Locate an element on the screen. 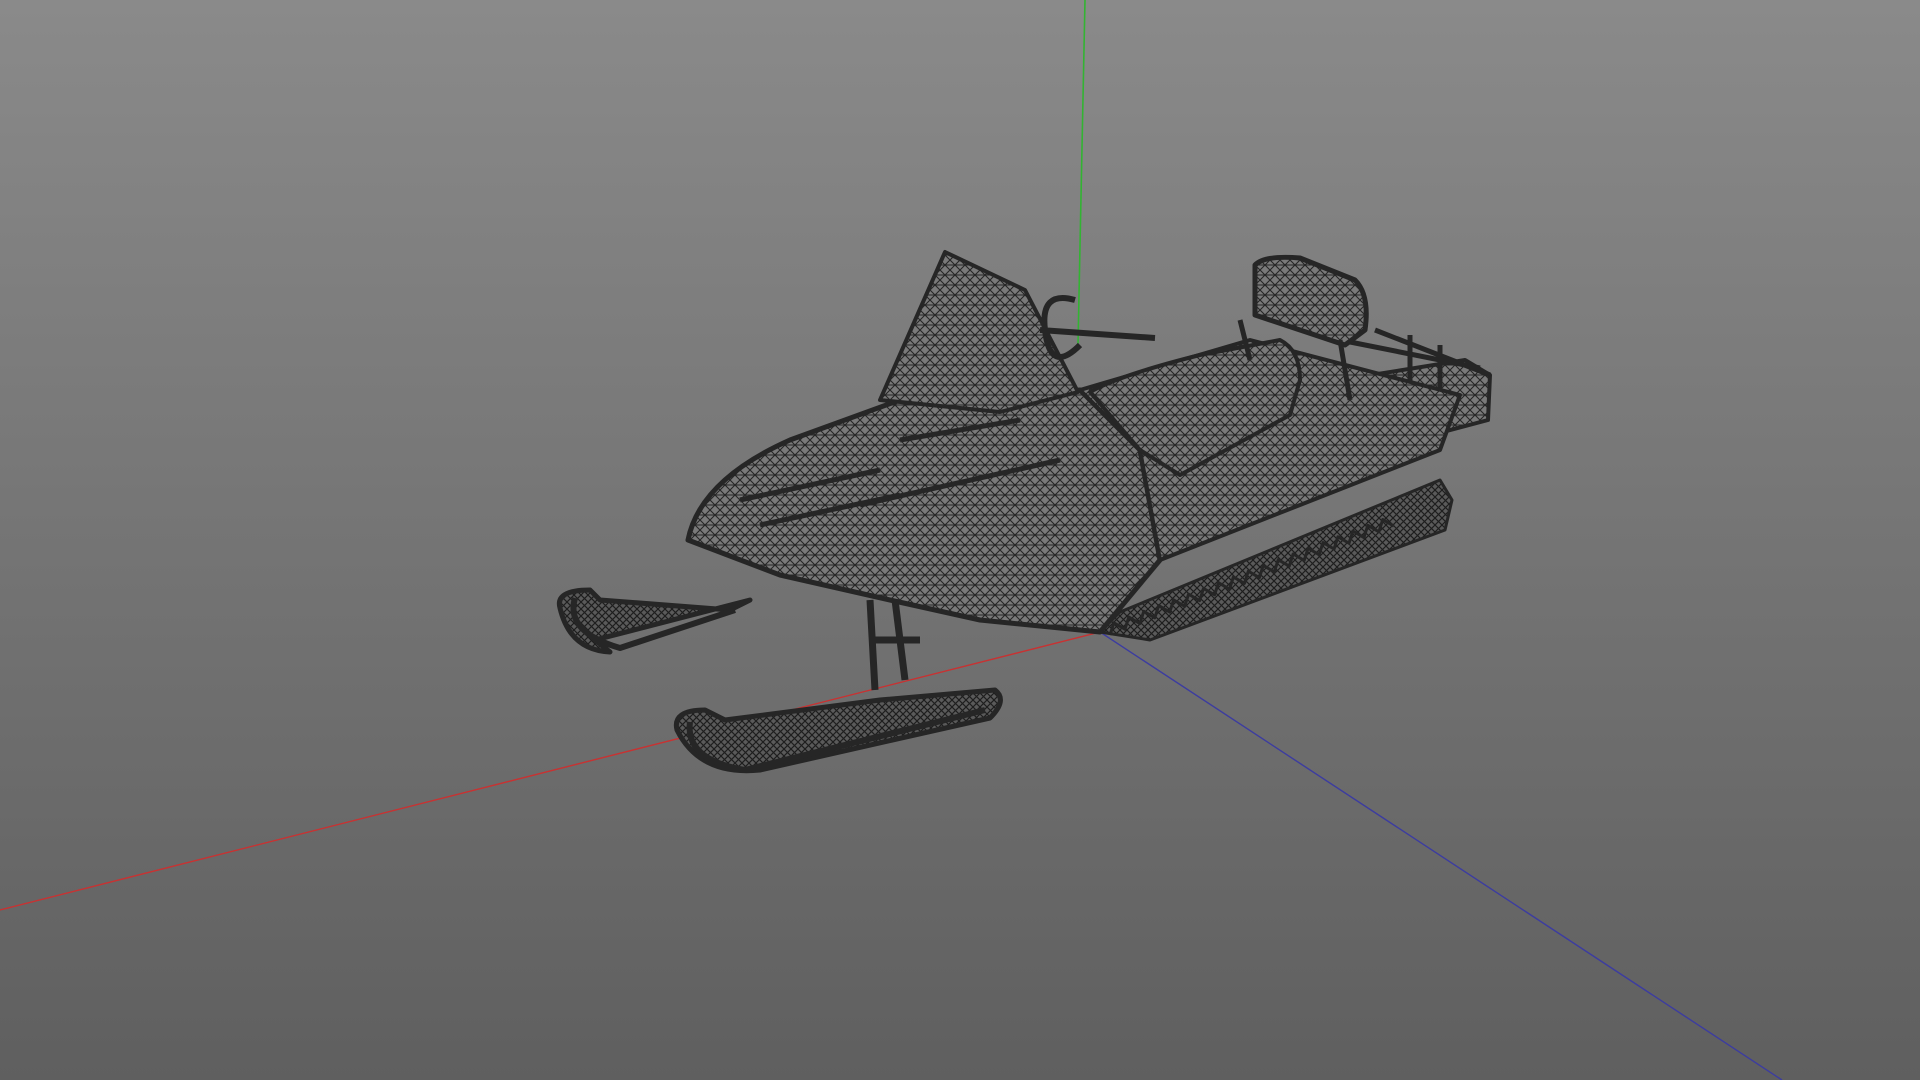  backrest is located at coordinates (1310, 301).